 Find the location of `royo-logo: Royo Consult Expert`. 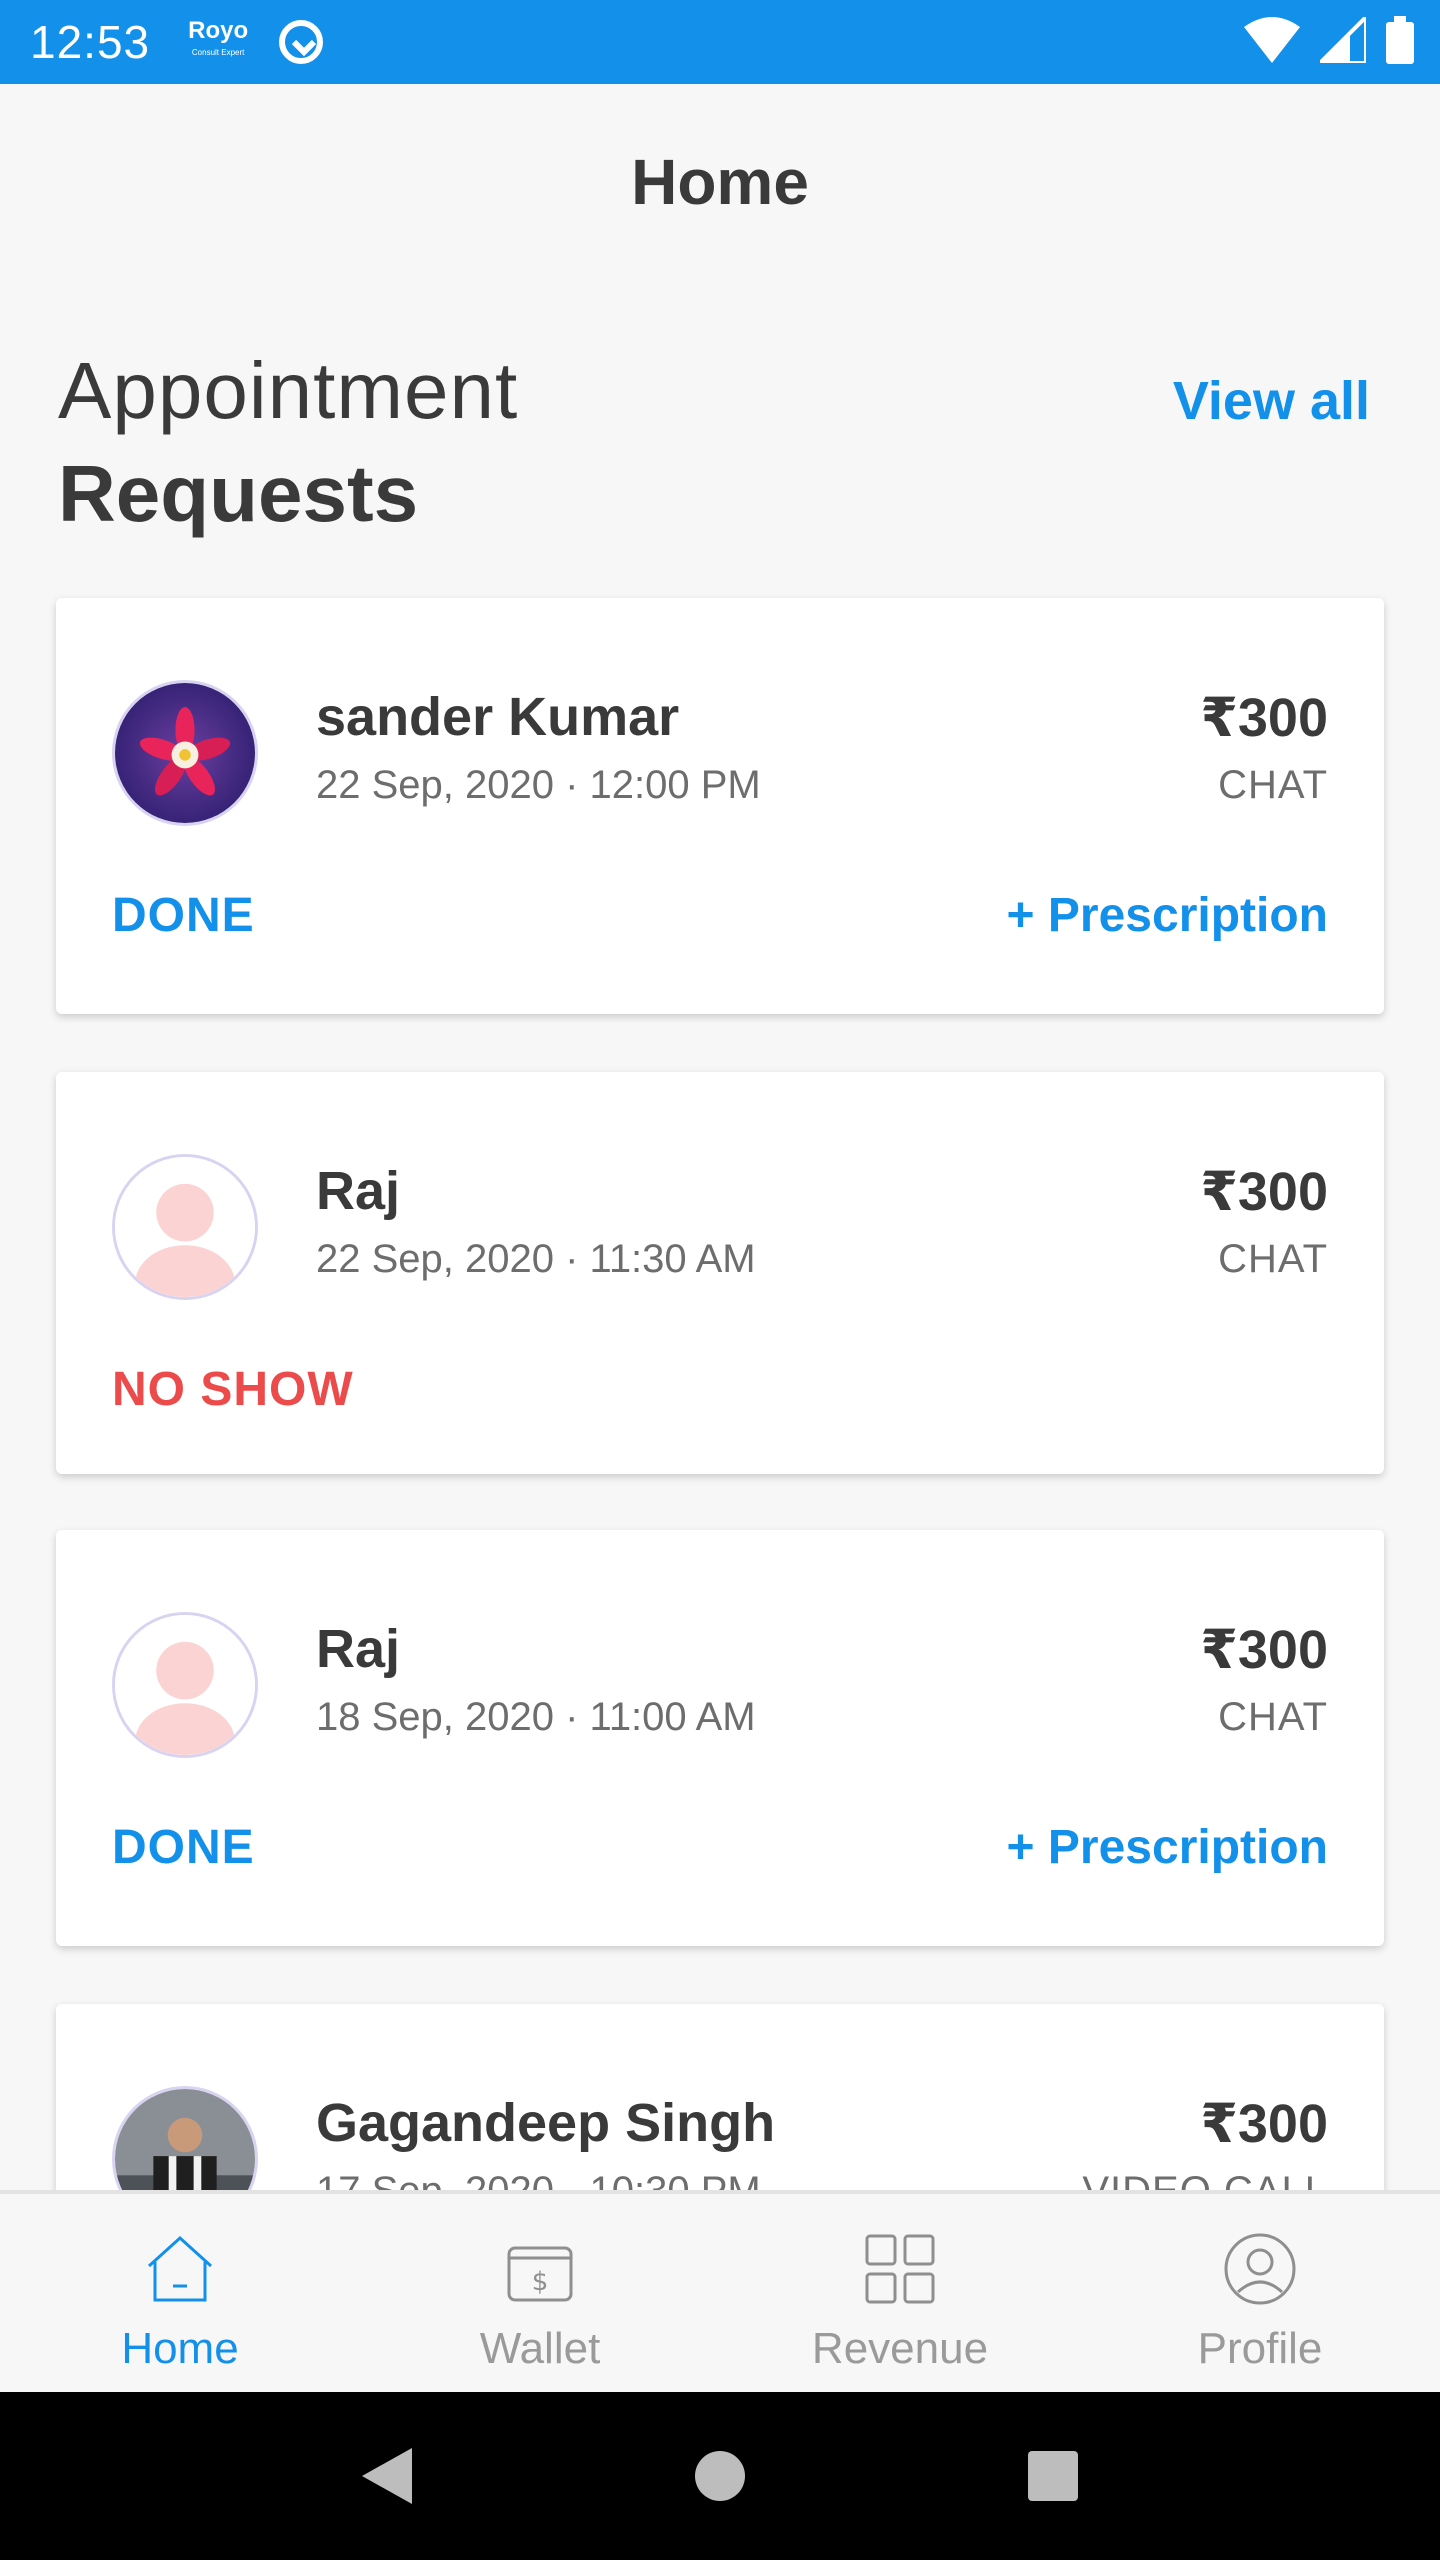

royo-logo: Royo Consult Expert is located at coordinates (218, 40).